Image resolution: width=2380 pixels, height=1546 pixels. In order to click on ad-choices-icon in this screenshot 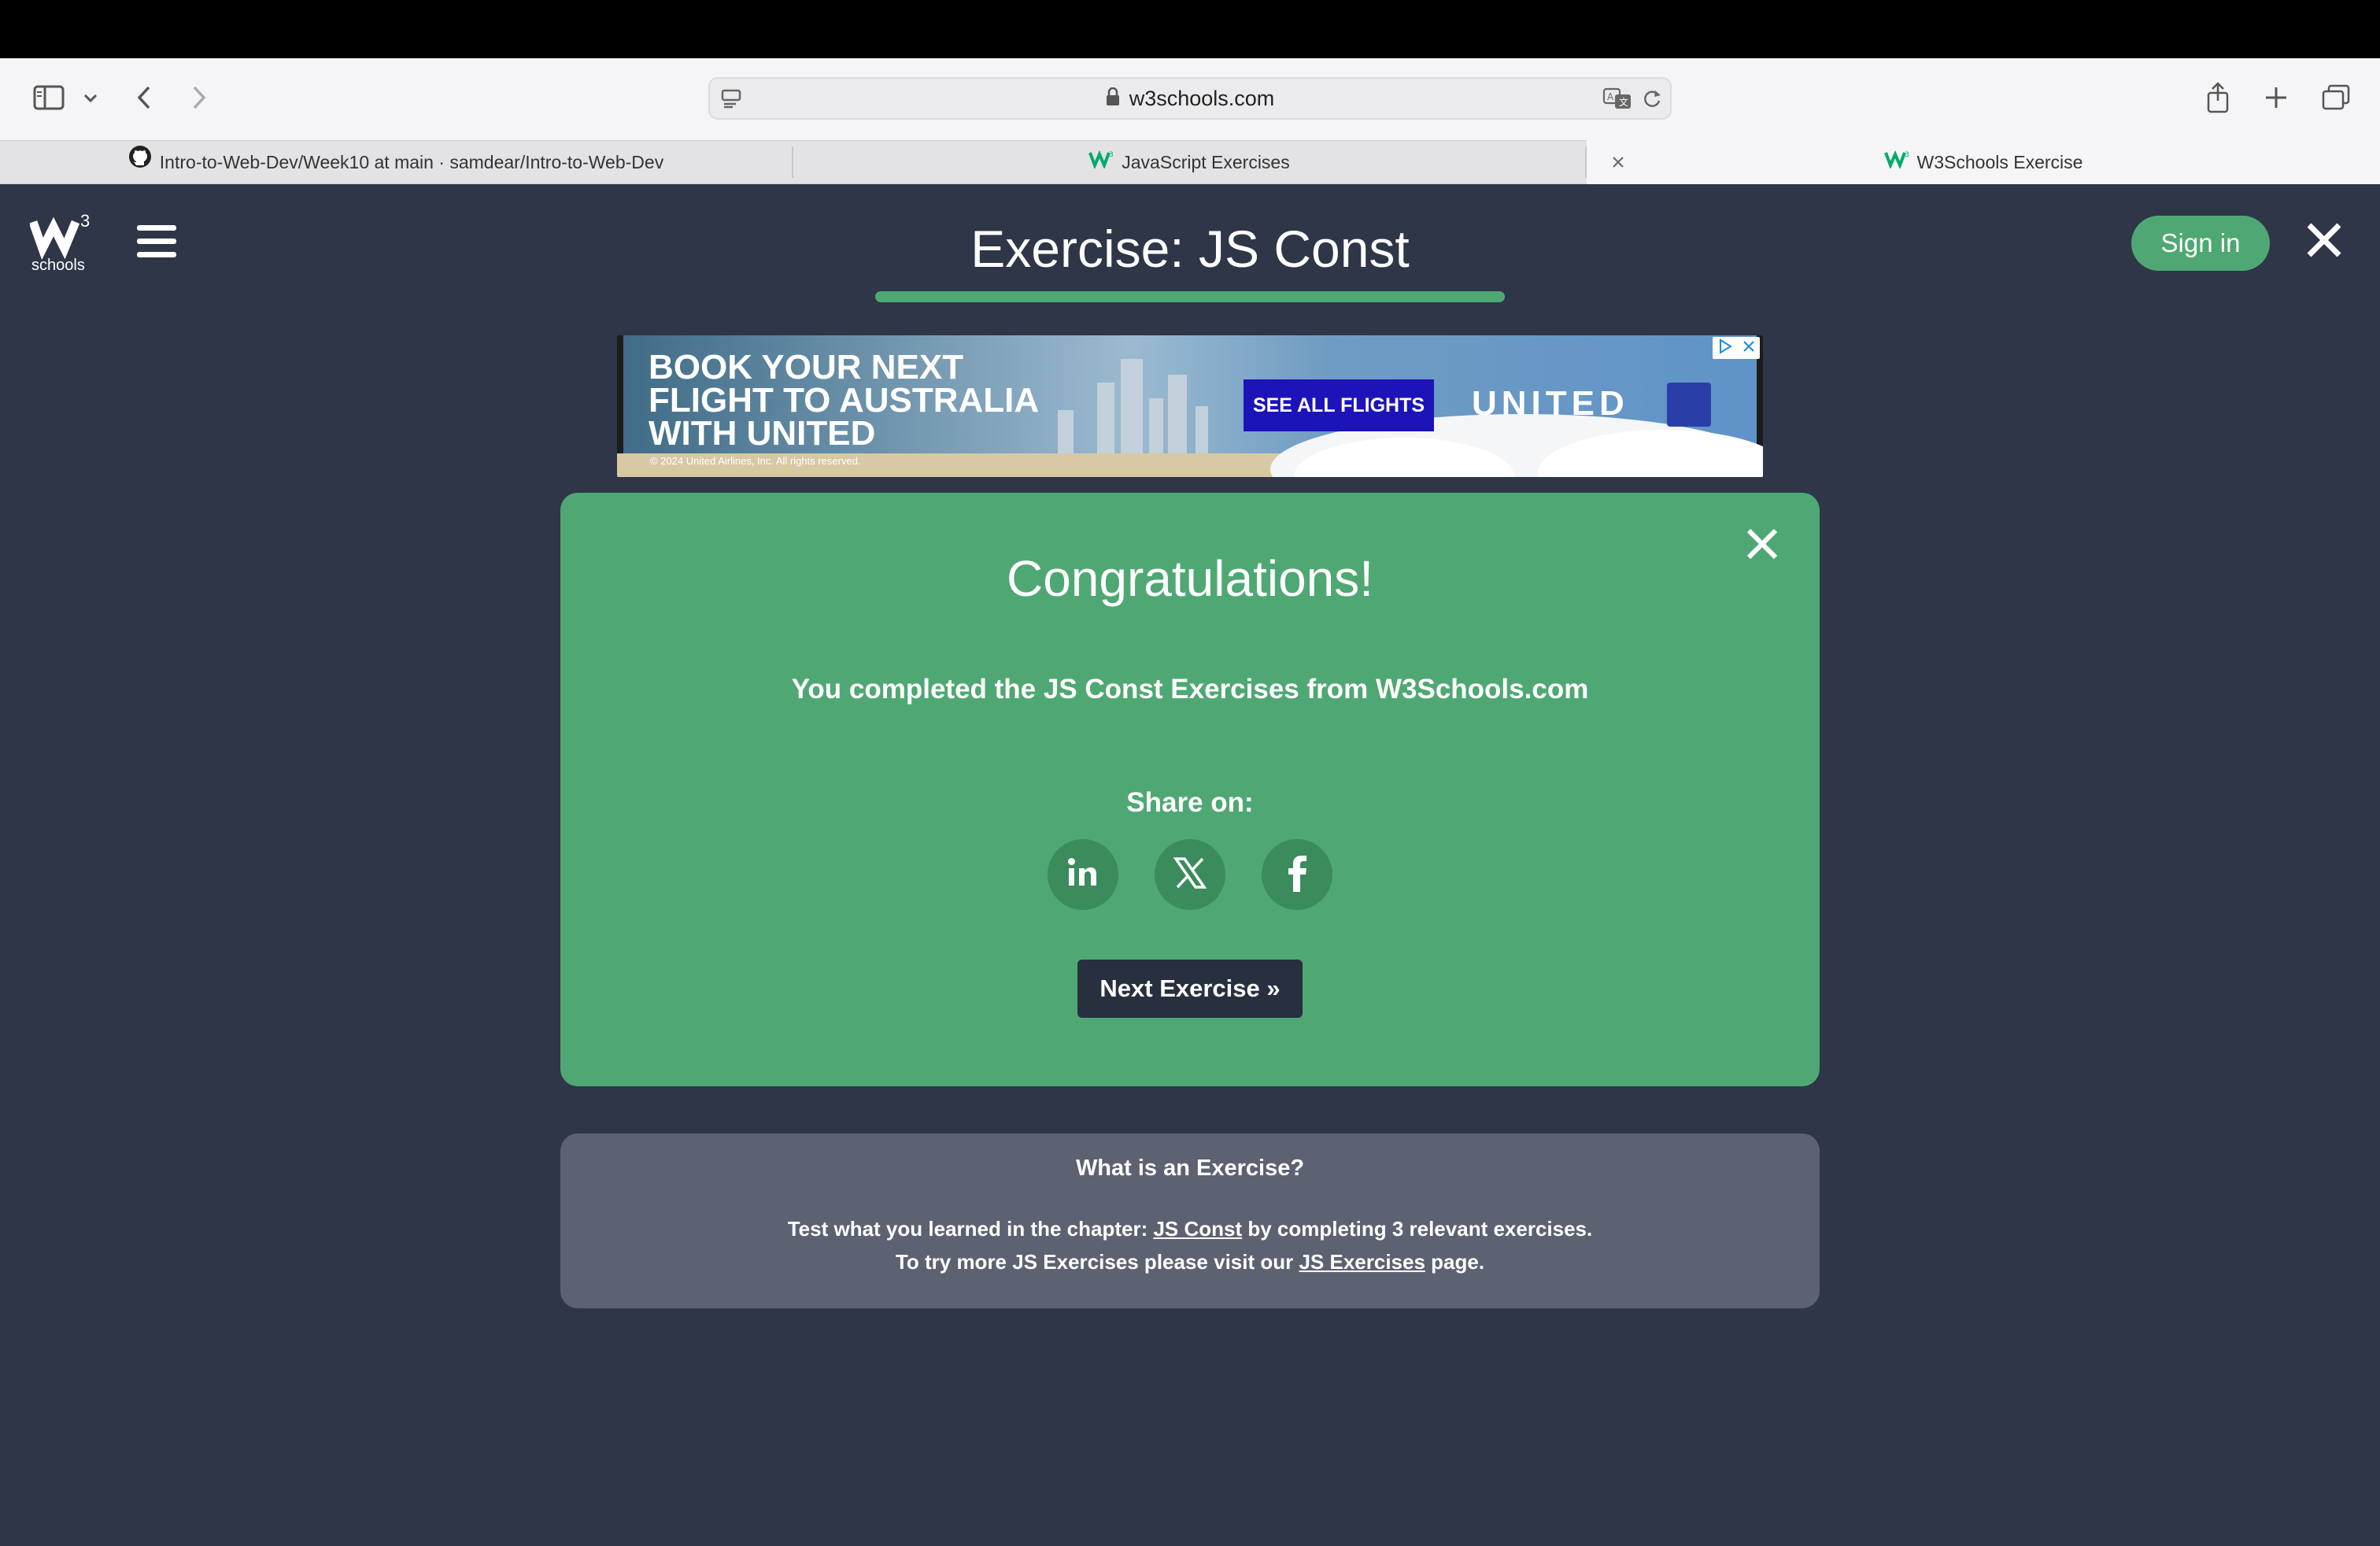, I will do `click(1726, 348)`.